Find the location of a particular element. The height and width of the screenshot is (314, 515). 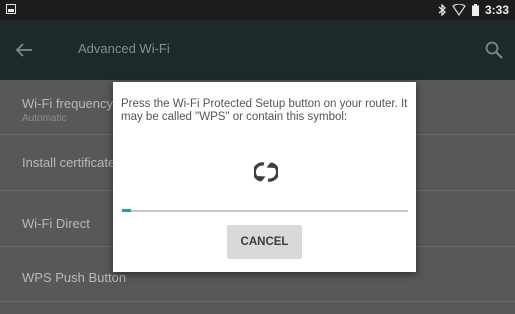

cancel-button: CANCEL is located at coordinates (264, 242).